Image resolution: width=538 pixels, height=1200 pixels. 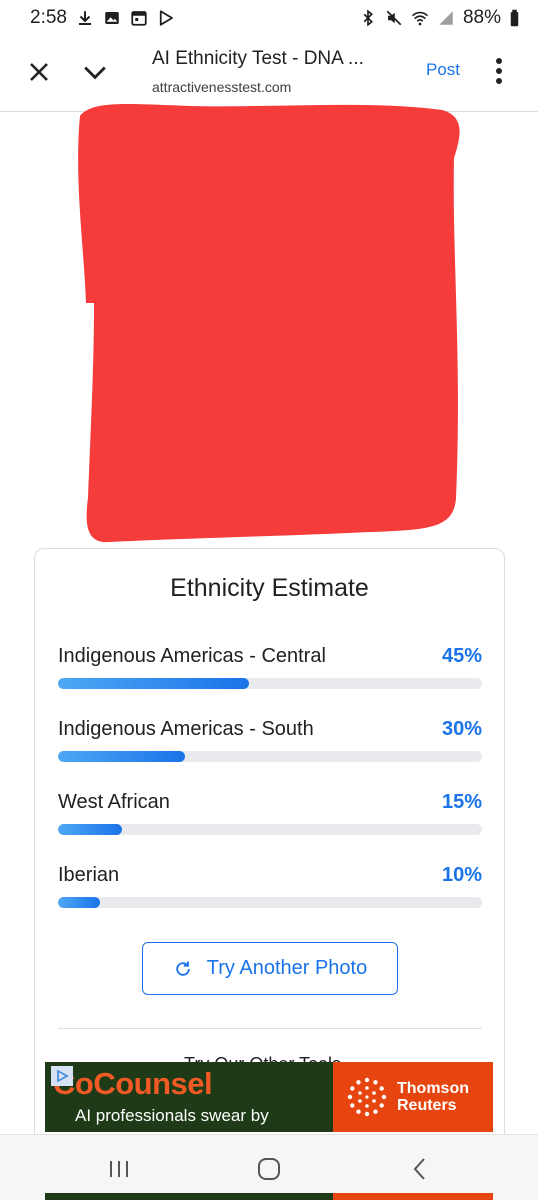 I want to click on estimate-label: Iberian, so click(x=89, y=875).